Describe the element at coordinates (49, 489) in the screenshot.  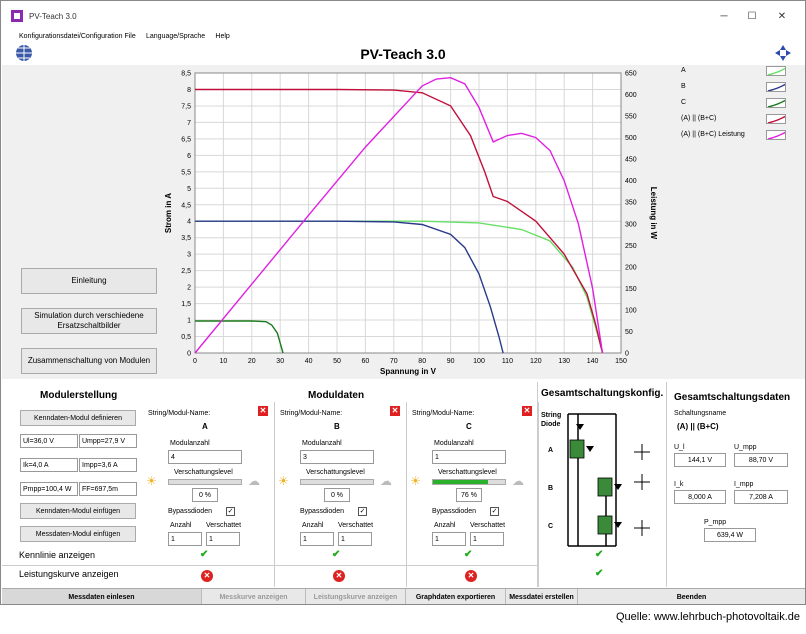
I see `pmpp-field: Pmpp=100,4 W` at that location.